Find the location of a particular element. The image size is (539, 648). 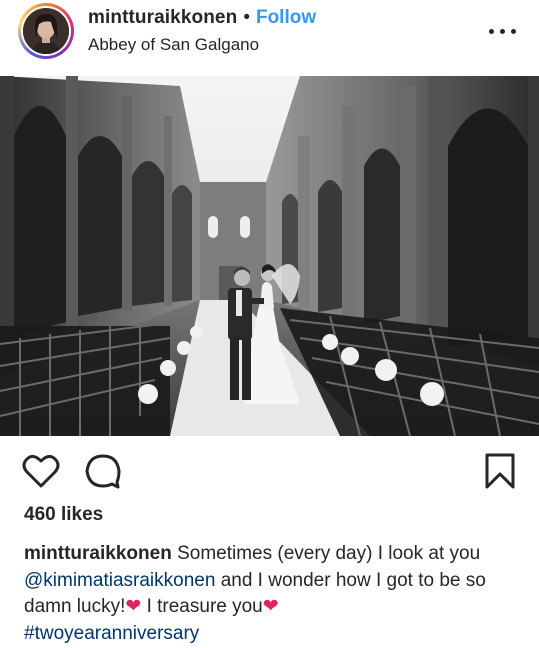

follow-button: Follow is located at coordinates (286, 18).